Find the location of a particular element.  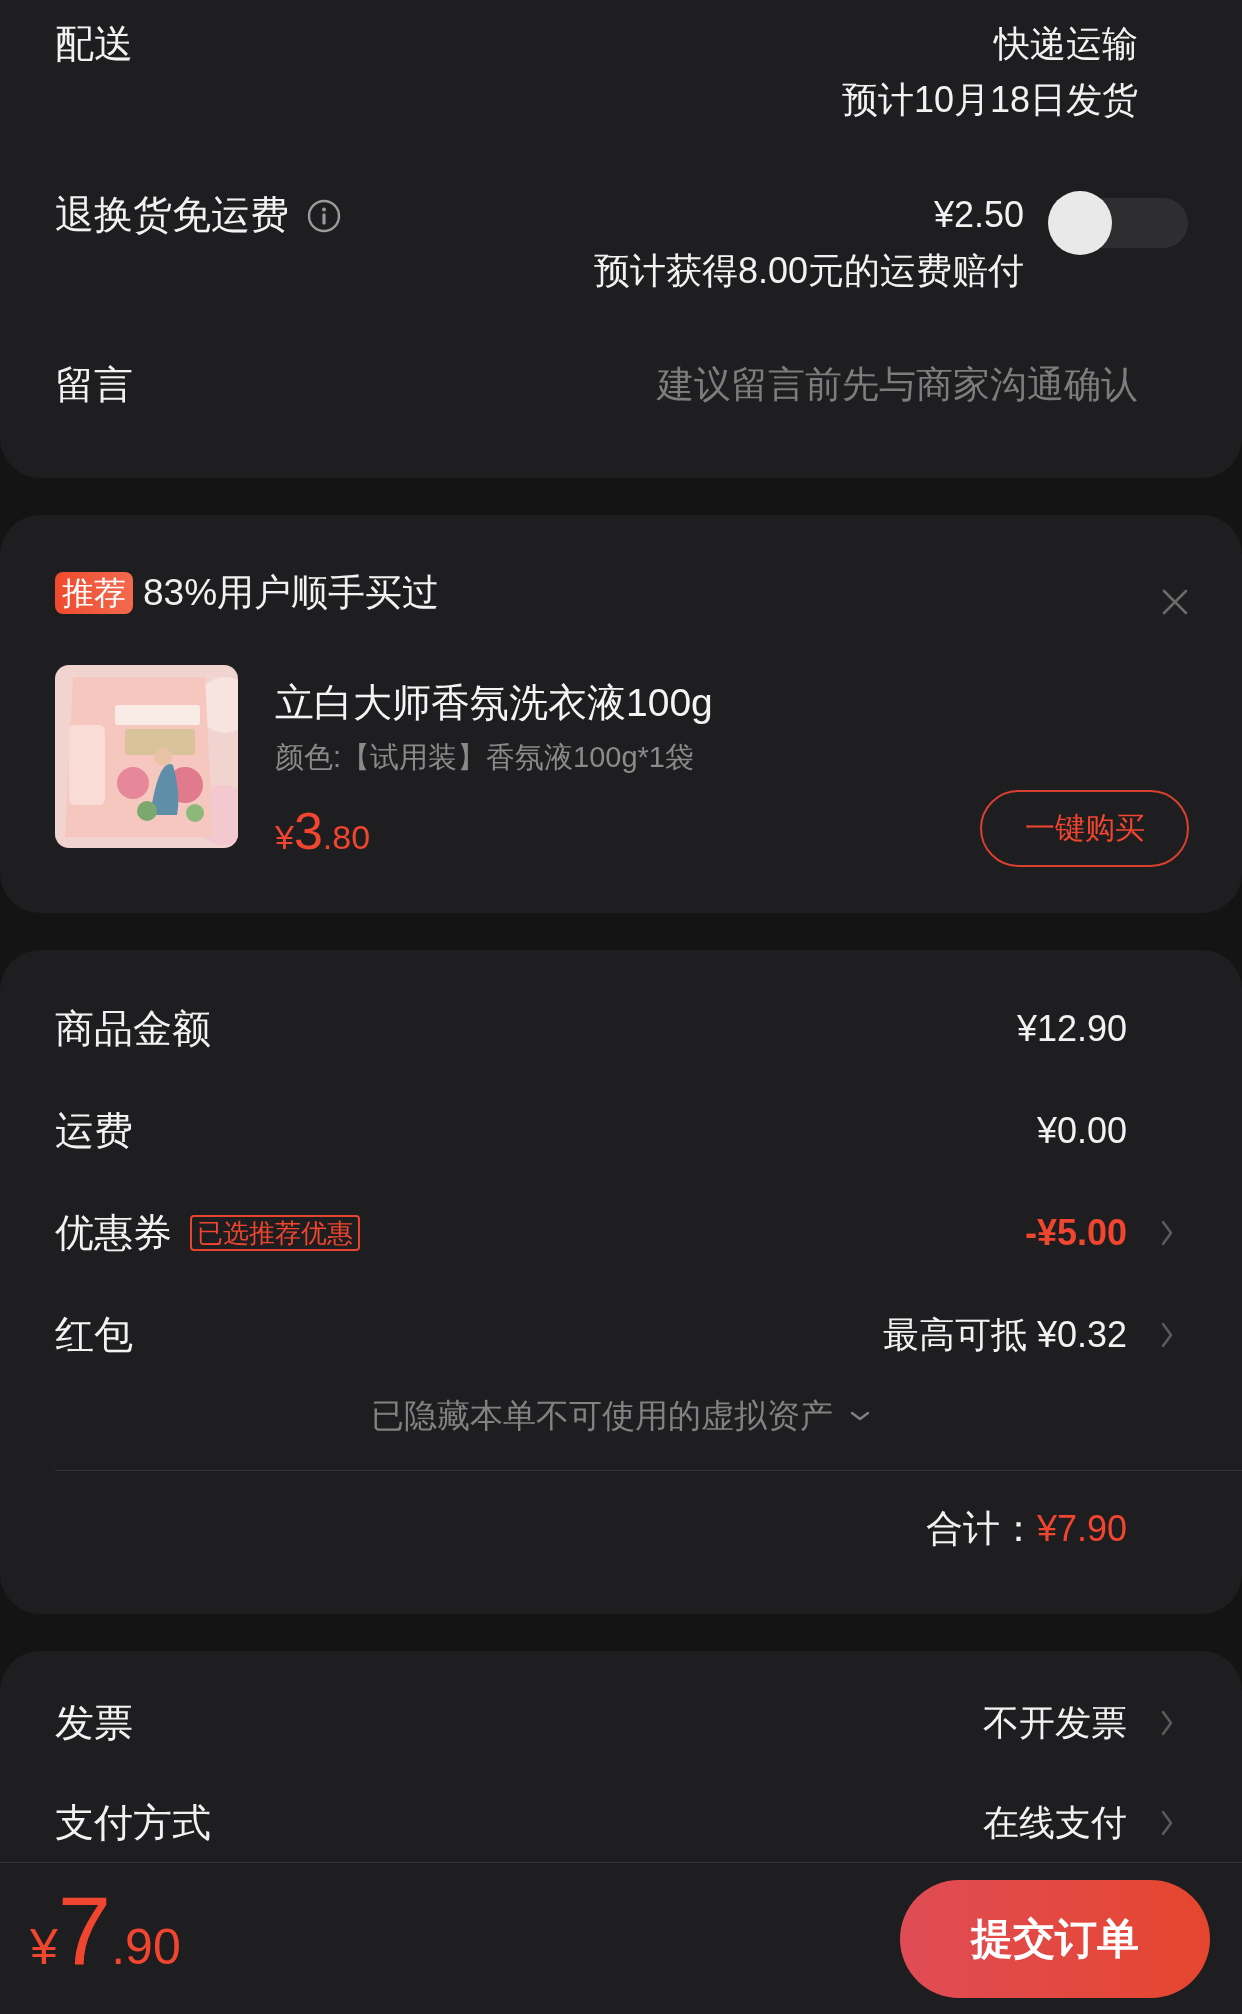

shipping-eta: 预计10月18日发货 is located at coordinates (989, 100).